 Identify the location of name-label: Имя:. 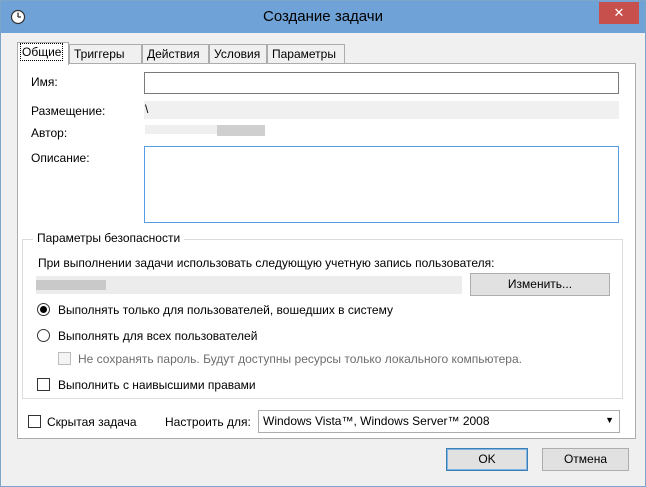
(44, 82).